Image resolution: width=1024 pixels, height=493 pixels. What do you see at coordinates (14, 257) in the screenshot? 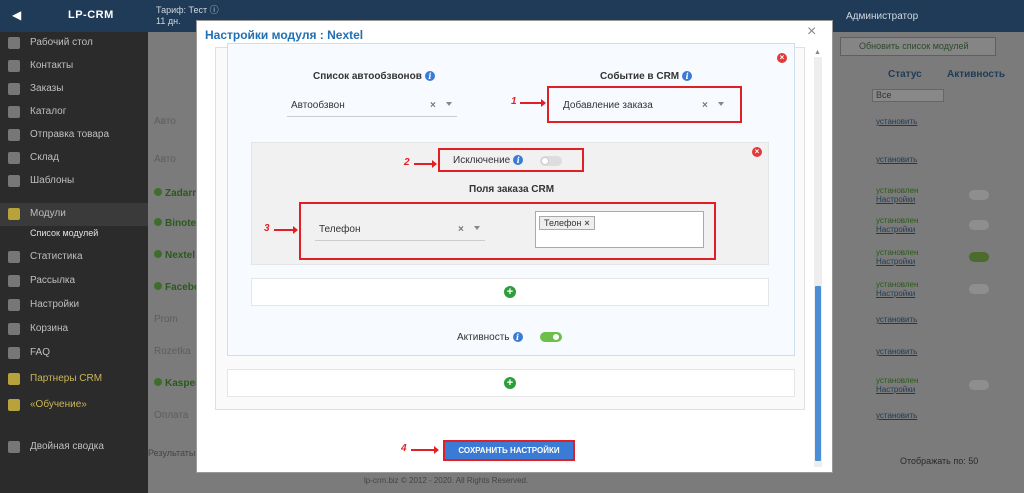
I see `chart-icon` at bounding box center [14, 257].